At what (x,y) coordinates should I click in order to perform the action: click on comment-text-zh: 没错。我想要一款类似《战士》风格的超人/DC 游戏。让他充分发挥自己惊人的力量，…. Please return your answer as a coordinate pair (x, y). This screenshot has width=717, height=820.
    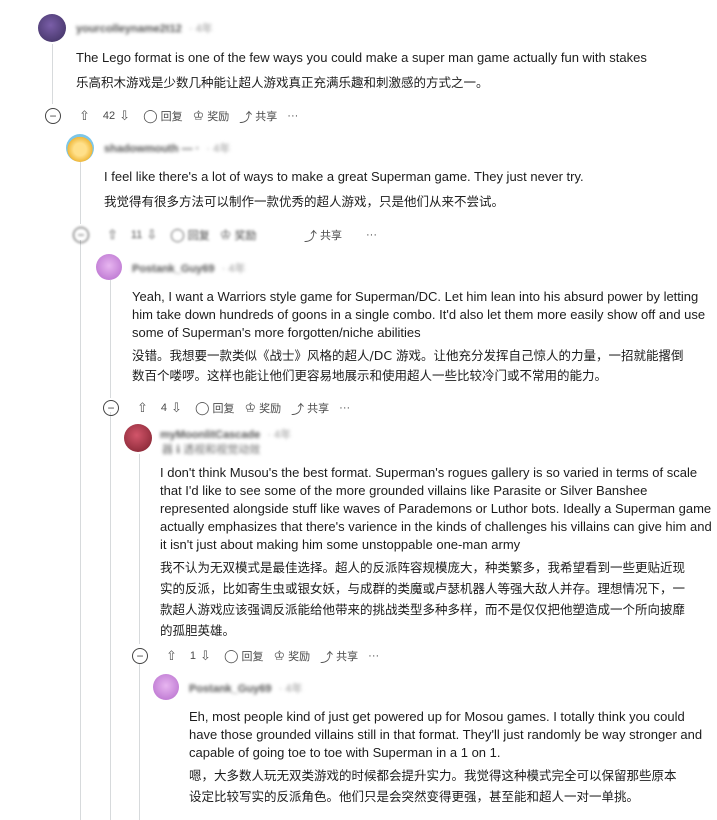
    Looking at the image, I should click on (408, 355).